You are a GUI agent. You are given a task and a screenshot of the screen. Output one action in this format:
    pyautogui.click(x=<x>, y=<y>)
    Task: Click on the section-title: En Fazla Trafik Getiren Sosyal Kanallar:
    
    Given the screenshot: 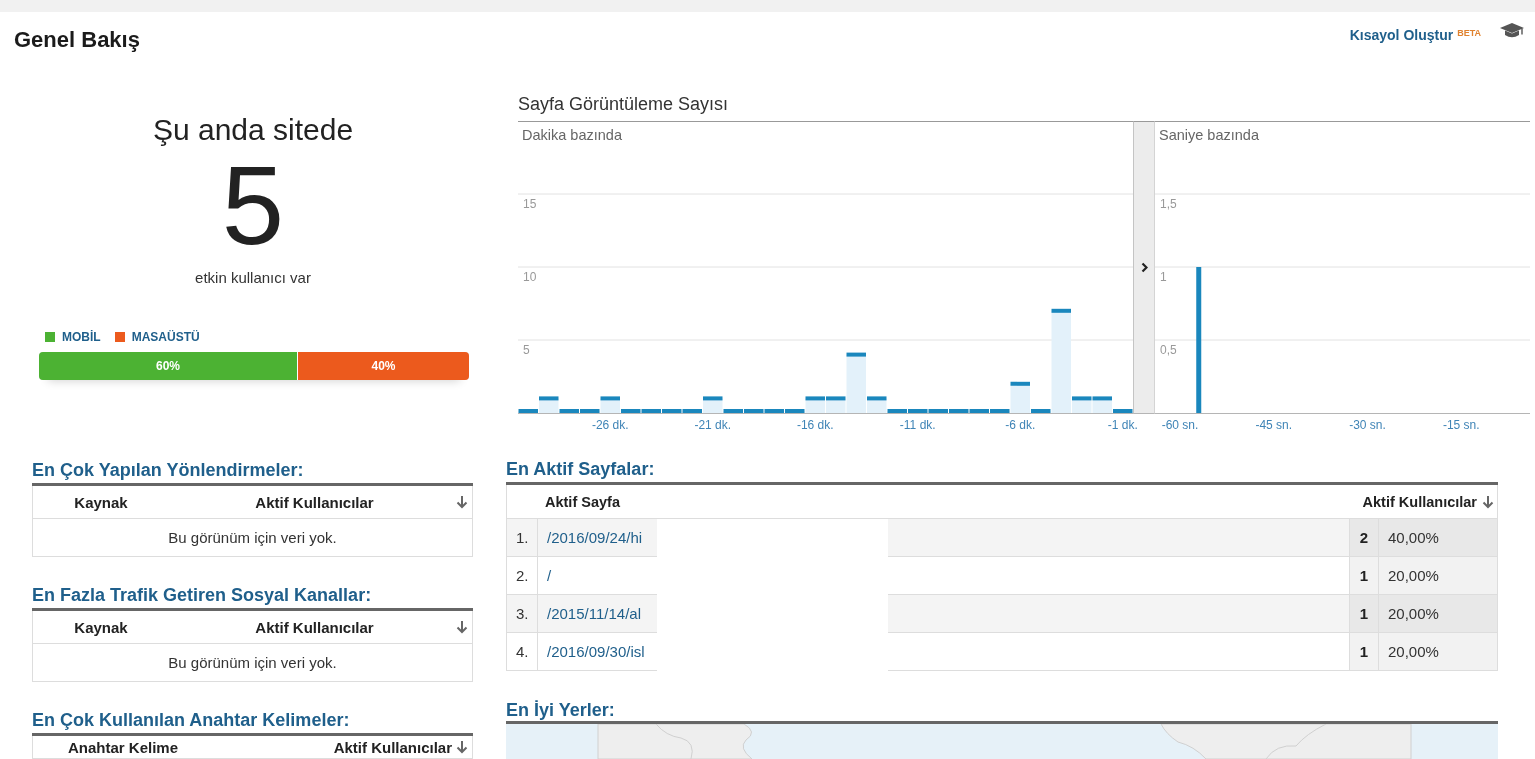 What is the action you would take?
    pyautogui.click(x=202, y=595)
    